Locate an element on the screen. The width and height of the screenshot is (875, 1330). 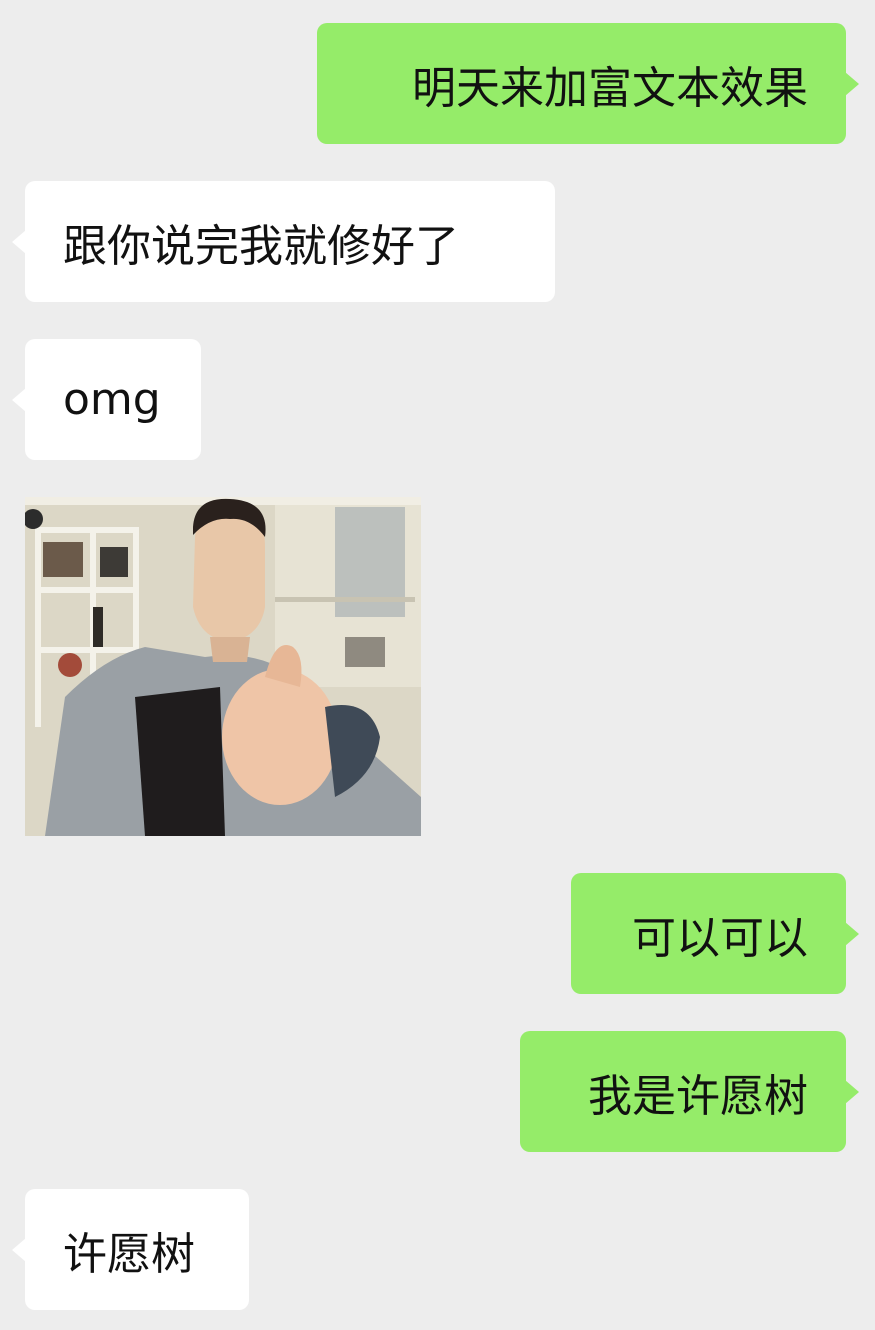
message-text: 明天来加富文本效果 is located at coordinates (610, 88).